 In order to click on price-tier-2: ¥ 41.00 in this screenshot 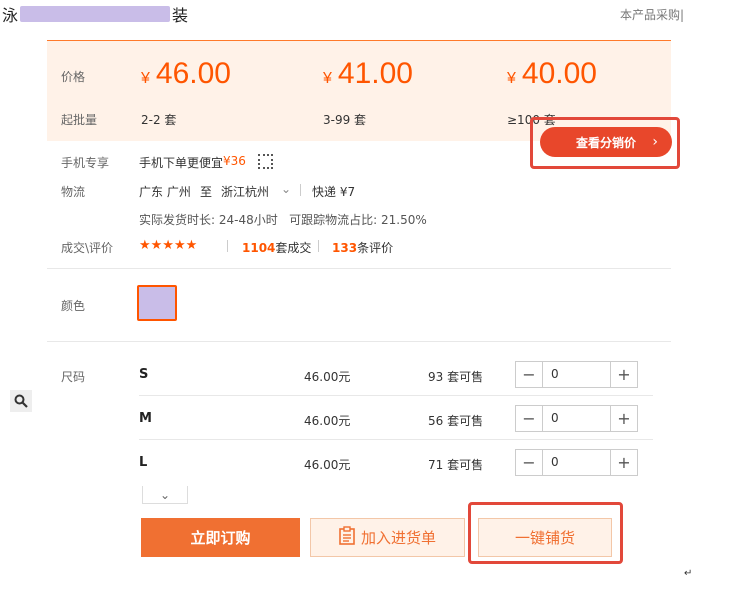, I will do `click(368, 74)`.